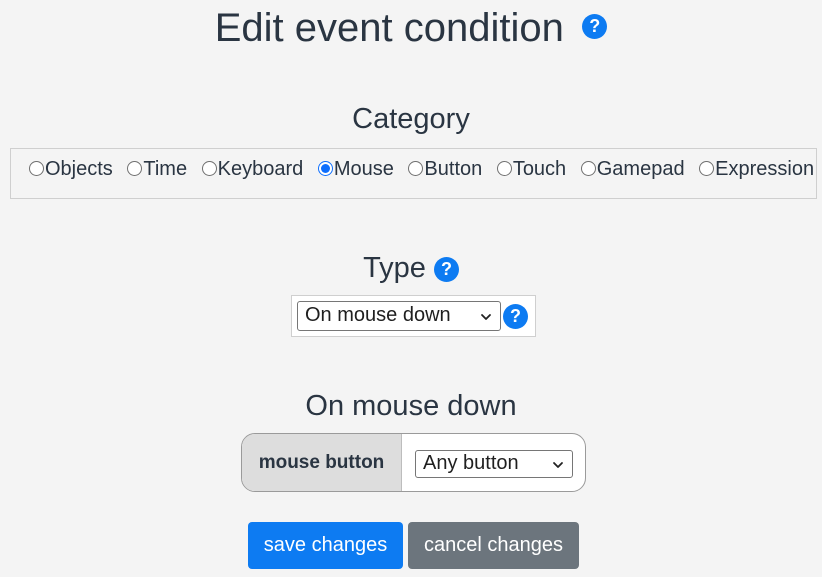 Image resolution: width=822 pixels, height=577 pixels. I want to click on dialog-header: Edit event condition ?, so click(411, 28).